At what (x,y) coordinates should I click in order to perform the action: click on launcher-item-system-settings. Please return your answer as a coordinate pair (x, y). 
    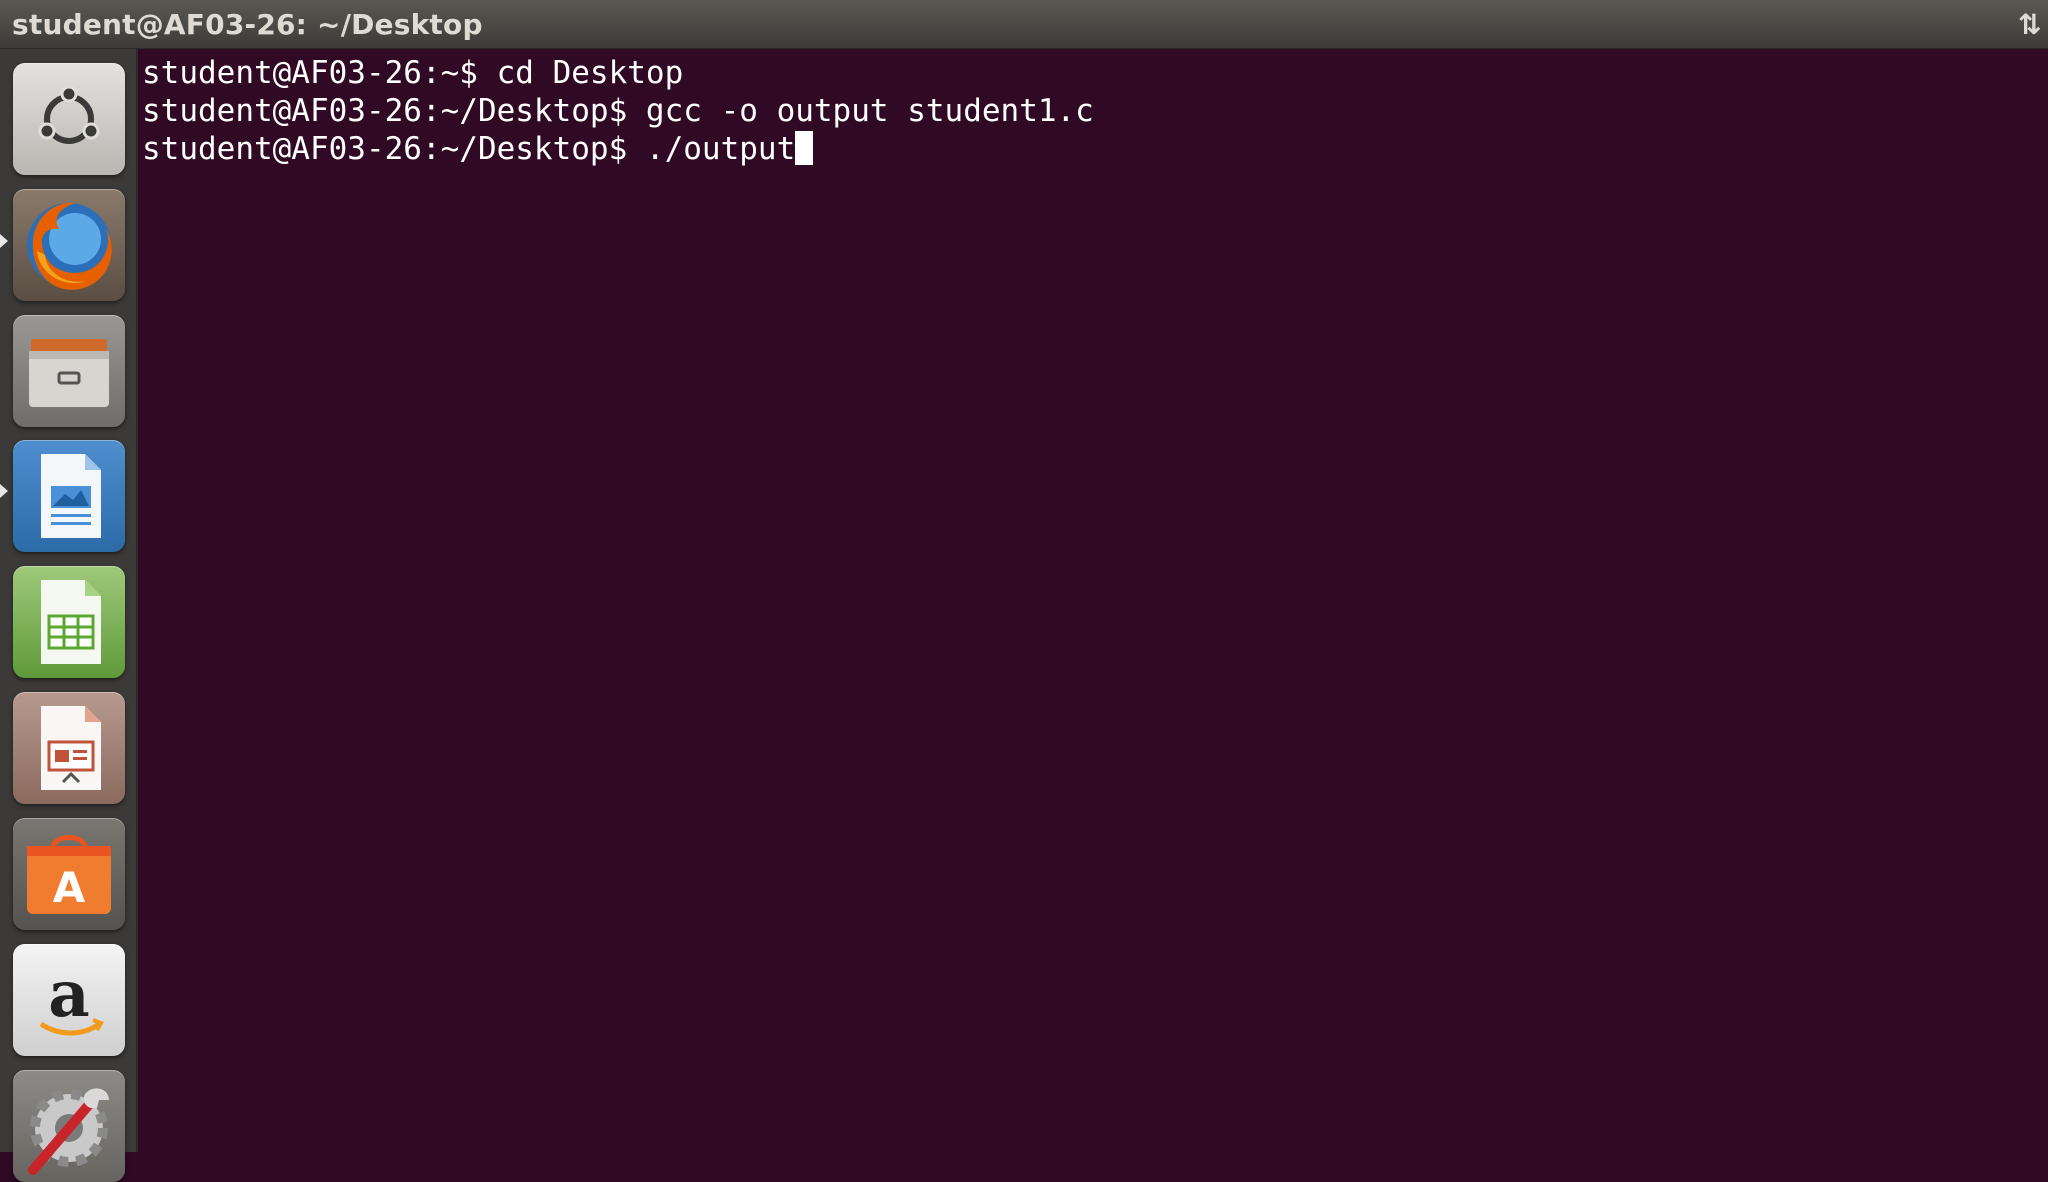
    Looking at the image, I should click on (69, 1126).